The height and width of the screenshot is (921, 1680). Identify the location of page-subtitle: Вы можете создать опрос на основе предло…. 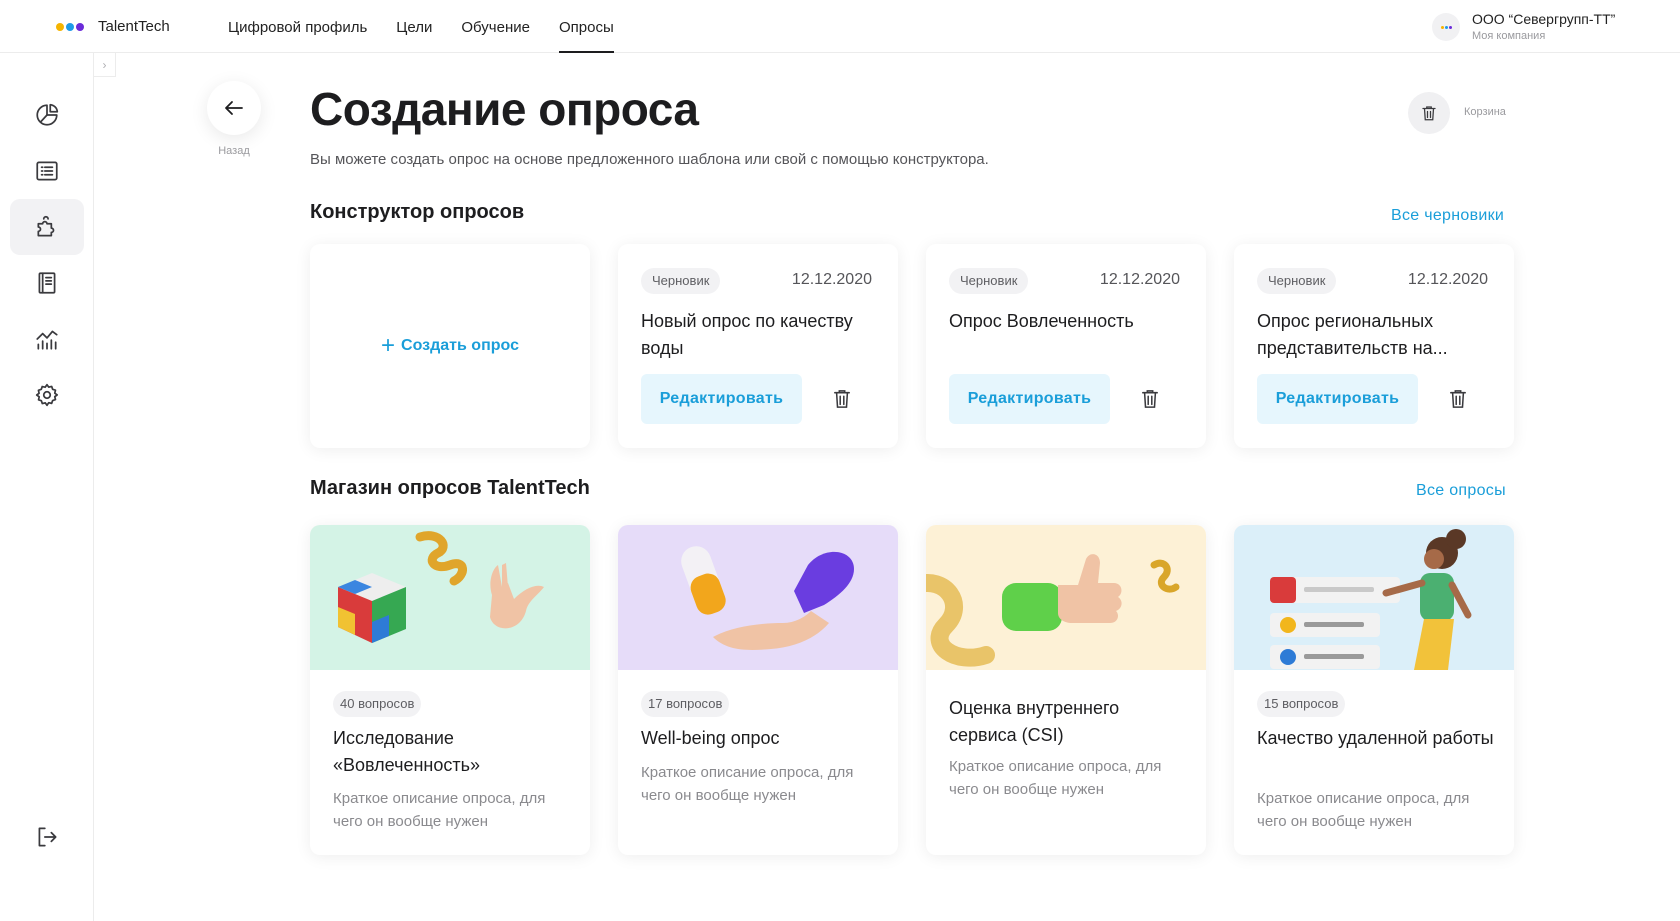
(649, 159).